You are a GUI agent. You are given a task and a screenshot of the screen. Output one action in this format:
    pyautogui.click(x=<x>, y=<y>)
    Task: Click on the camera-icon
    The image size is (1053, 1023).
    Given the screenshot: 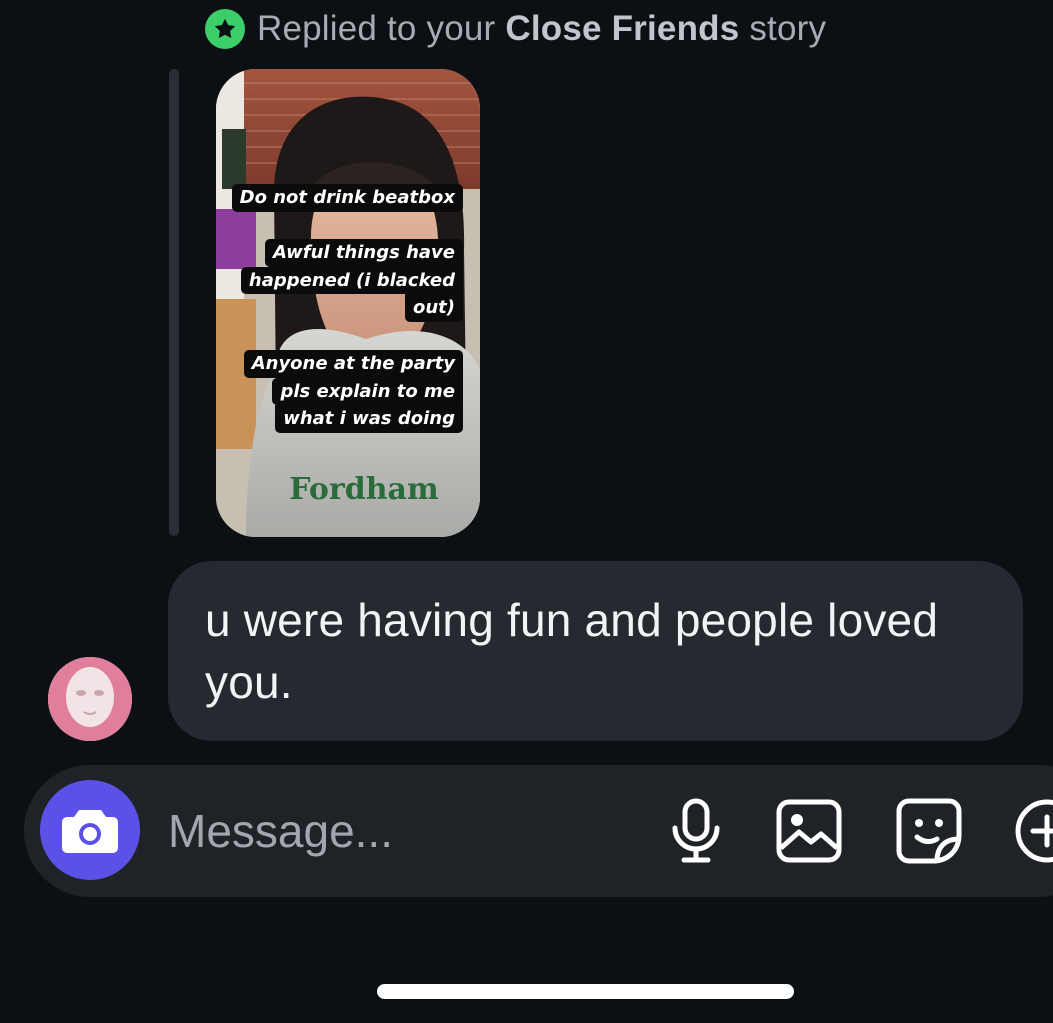 What is the action you would take?
    pyautogui.click(x=90, y=831)
    